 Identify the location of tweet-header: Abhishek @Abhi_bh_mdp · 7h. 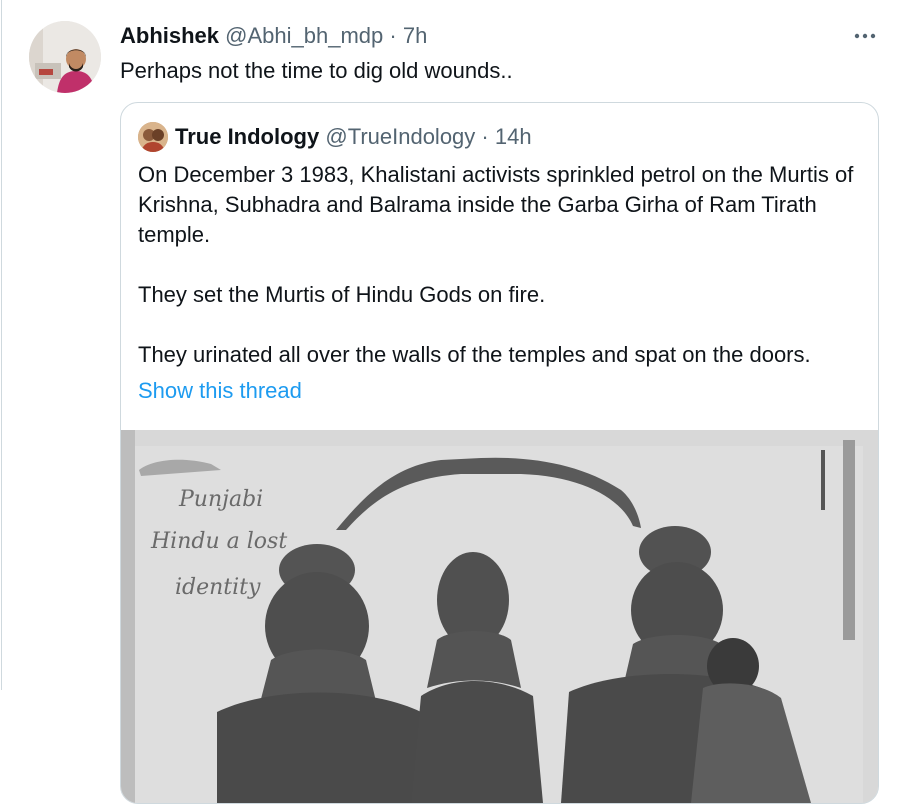
(273, 36).